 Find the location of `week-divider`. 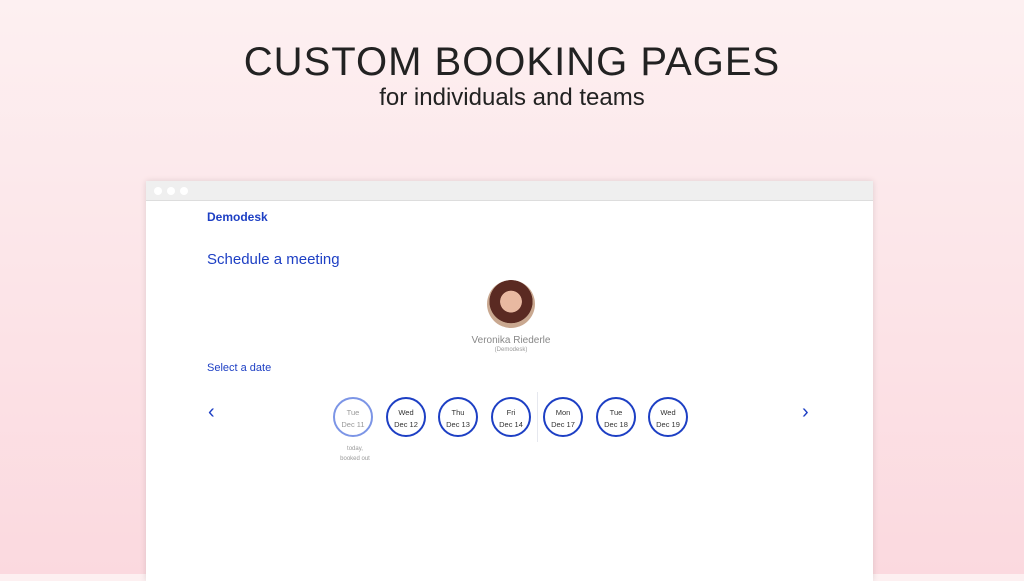

week-divider is located at coordinates (537, 417).